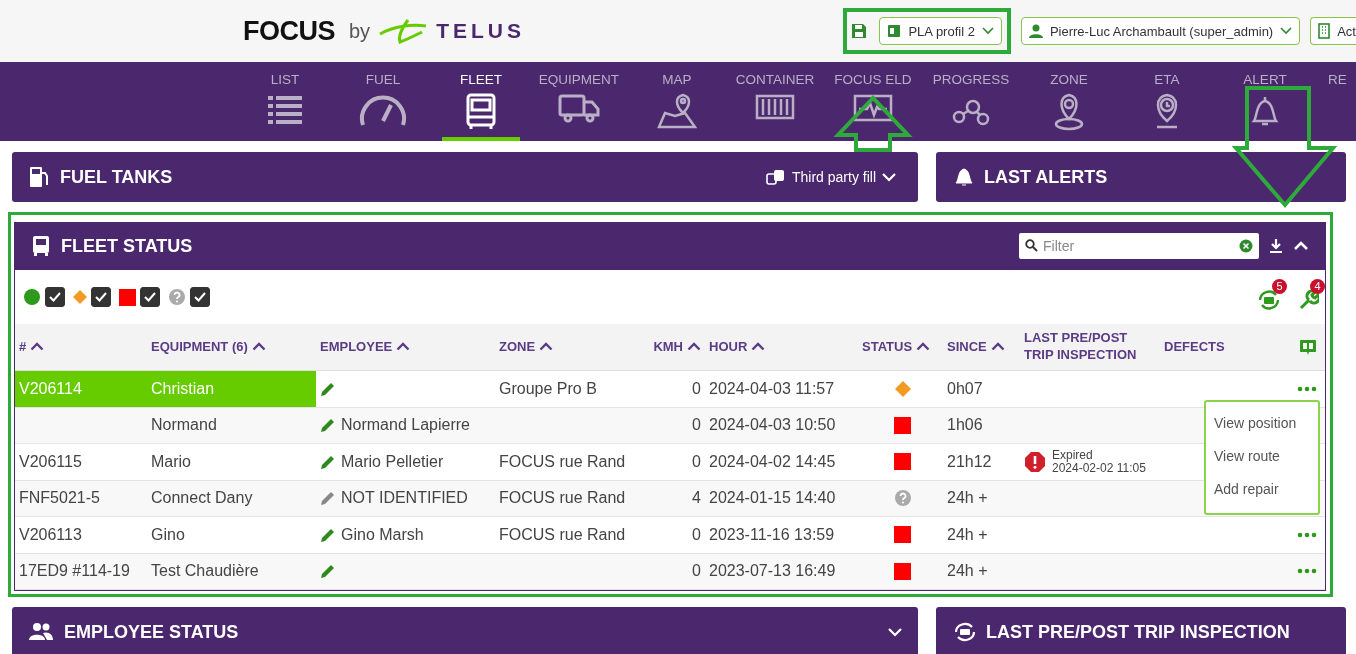 The width and height of the screenshot is (1356, 654). Describe the element at coordinates (1035, 461) in the screenshot. I see `warning-icon` at that location.